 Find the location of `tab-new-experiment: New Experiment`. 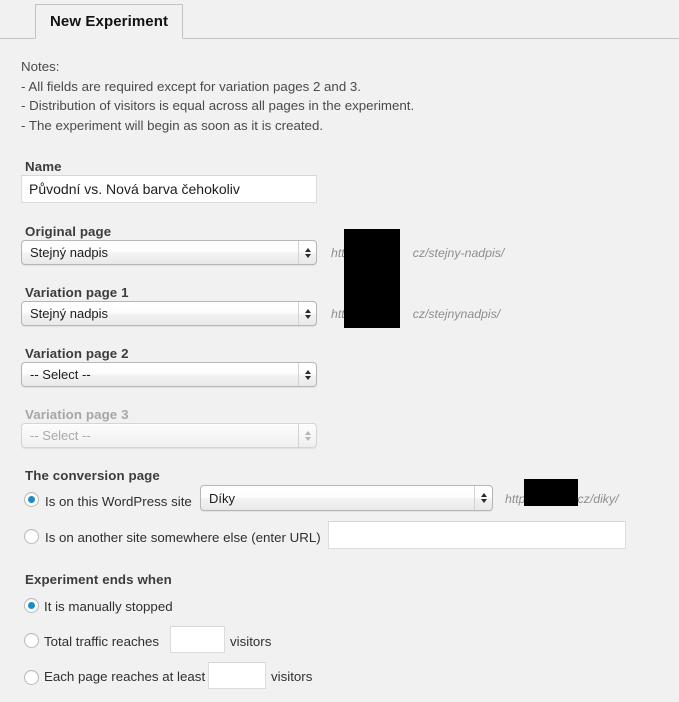

tab-new-experiment: New Experiment is located at coordinates (109, 21).